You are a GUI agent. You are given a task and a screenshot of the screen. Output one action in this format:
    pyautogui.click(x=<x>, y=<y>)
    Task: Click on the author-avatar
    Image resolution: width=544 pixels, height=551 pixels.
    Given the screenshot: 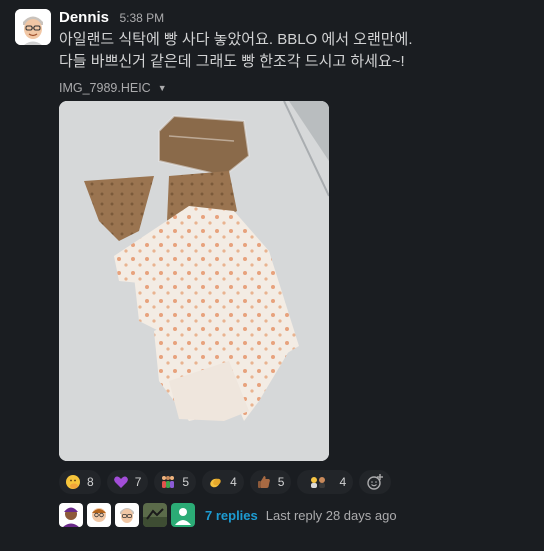 What is the action you would take?
    pyautogui.click(x=33, y=27)
    